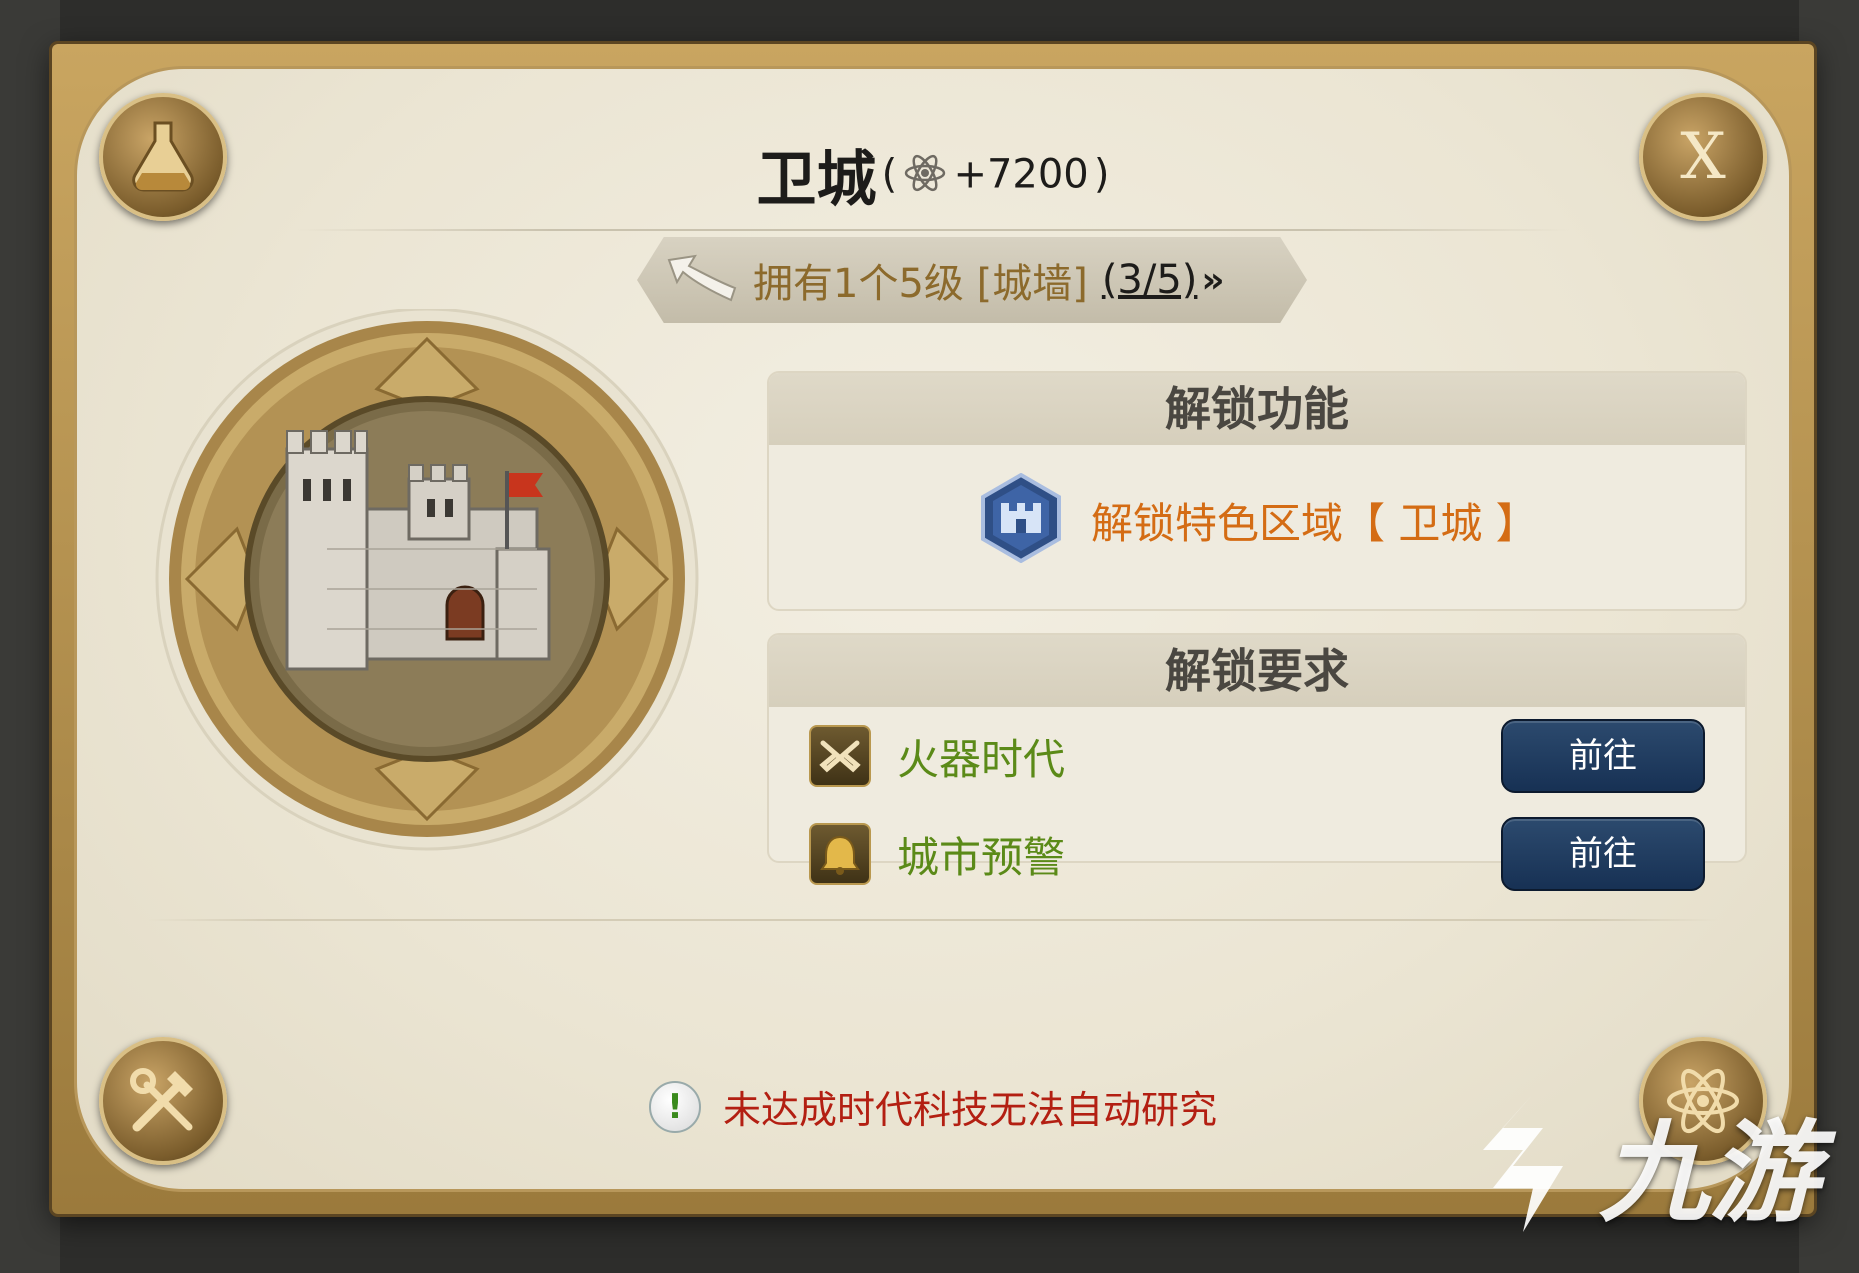  I want to click on unlock-feature-panel: 解锁功能 解锁特色区域【 卫城 】, so click(1257, 491).